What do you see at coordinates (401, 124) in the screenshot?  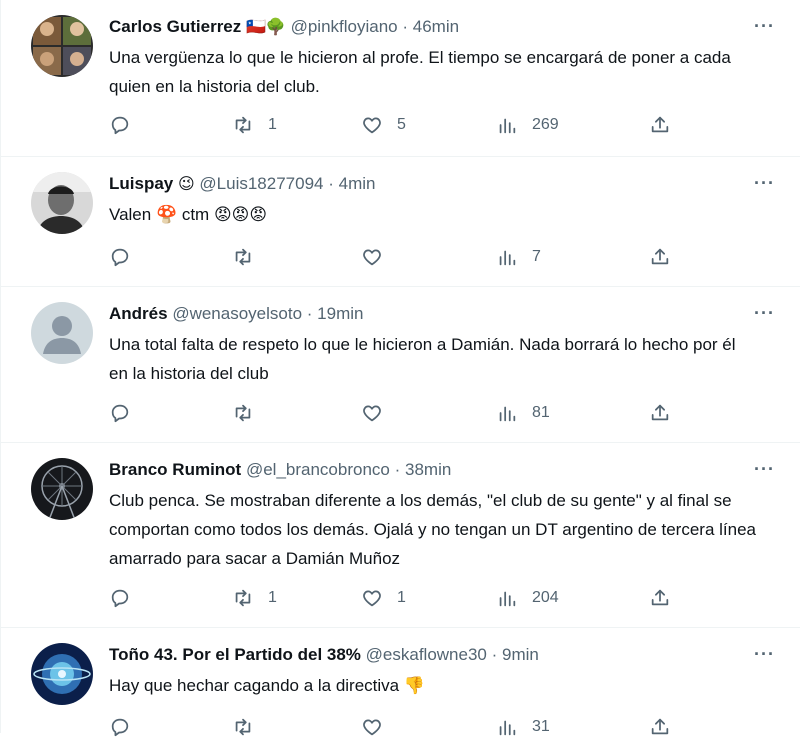 I see `like-count: 5` at bounding box center [401, 124].